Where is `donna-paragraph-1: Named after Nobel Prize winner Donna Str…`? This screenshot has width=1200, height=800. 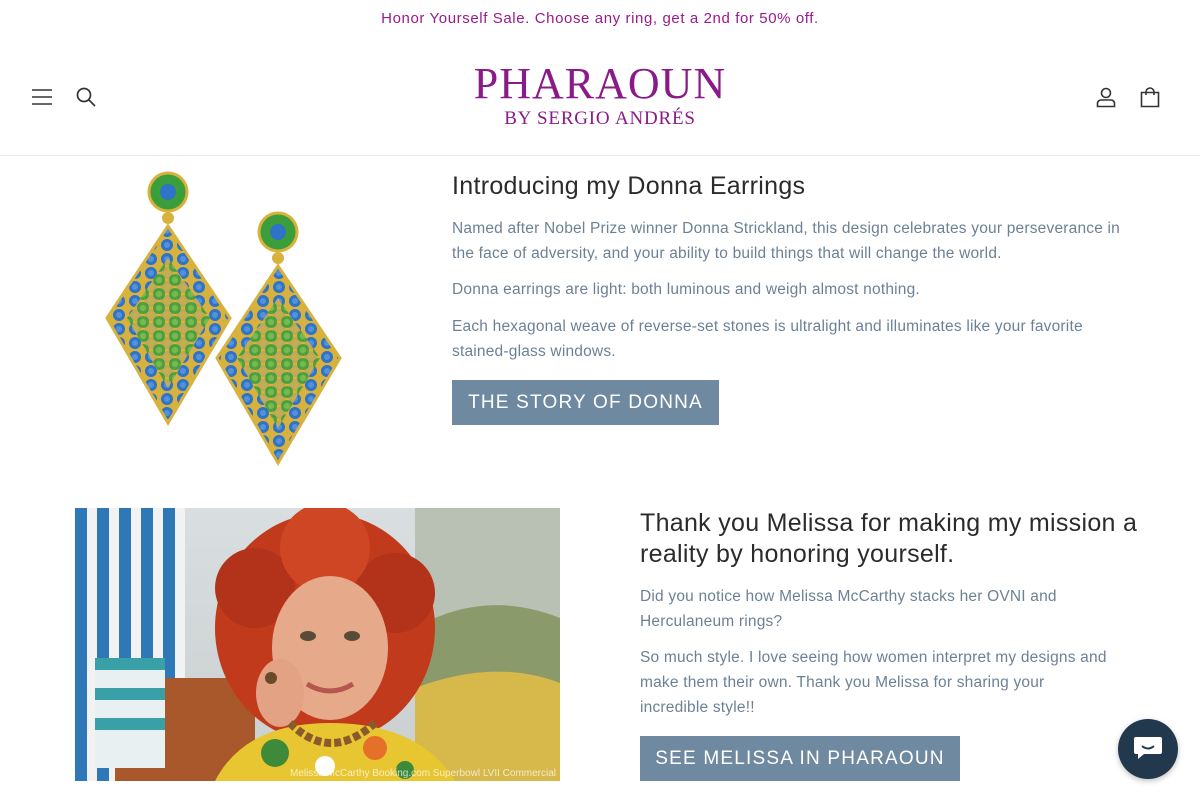 donna-paragraph-1: Named after Nobel Prize winner Donna Str… is located at coordinates (786, 241).